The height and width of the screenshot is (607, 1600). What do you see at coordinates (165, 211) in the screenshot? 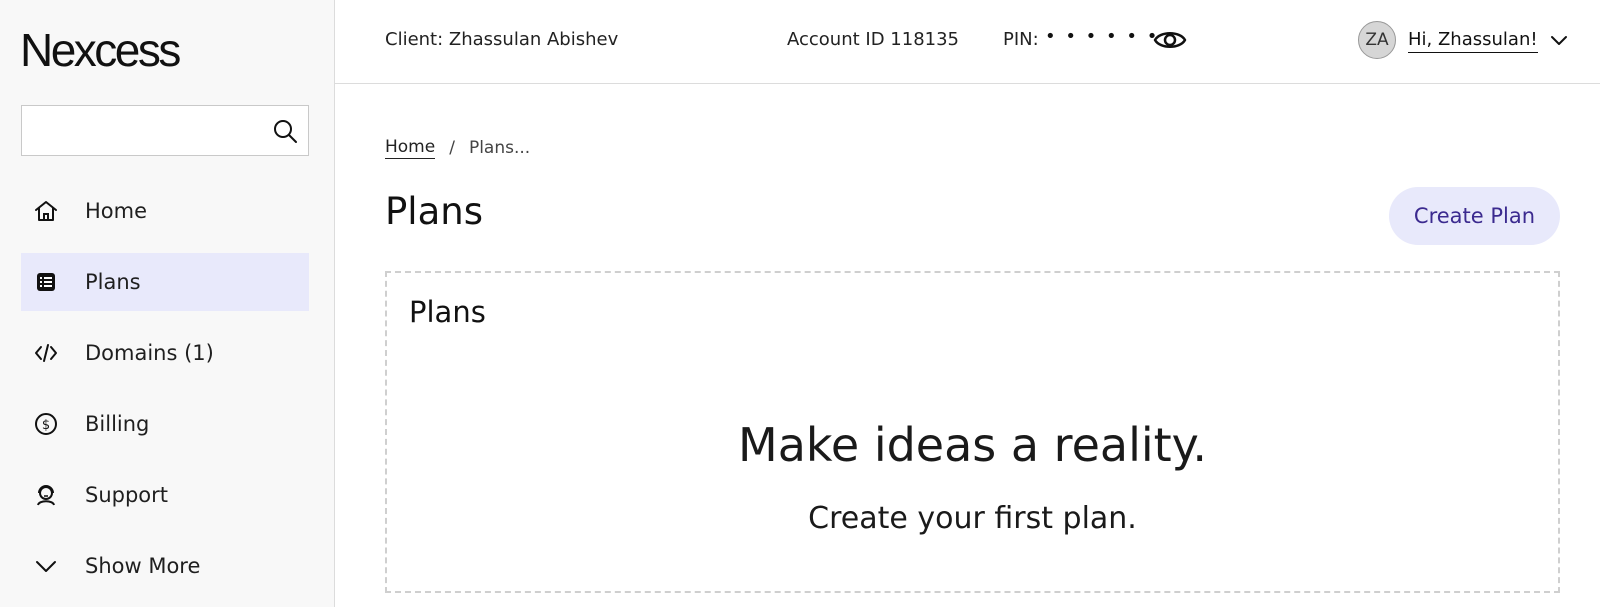
I see `sidebar-item-home: Home` at bounding box center [165, 211].